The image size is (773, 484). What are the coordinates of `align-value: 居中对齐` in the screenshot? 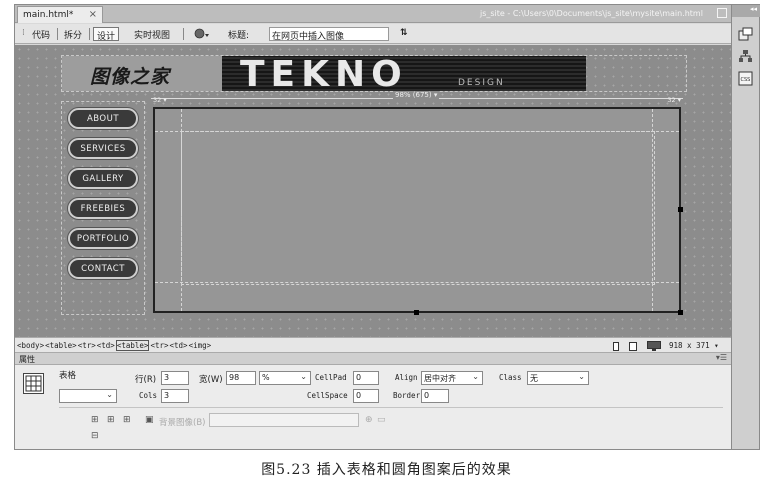 It's located at (440, 378).